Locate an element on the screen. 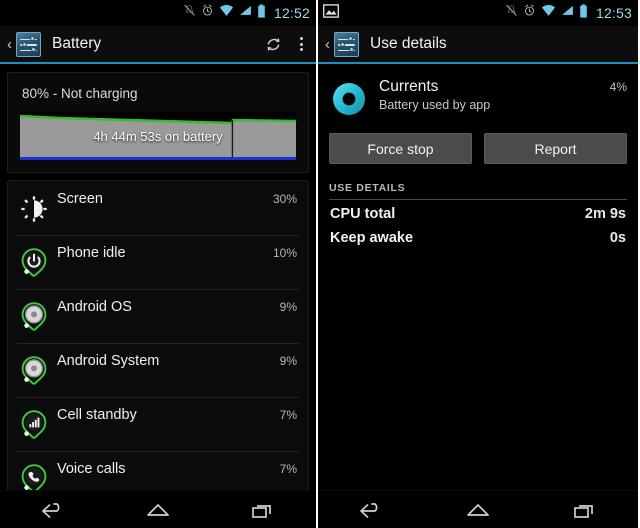 The image size is (640, 528). detail-value: 2m 9s is located at coordinates (605, 214).